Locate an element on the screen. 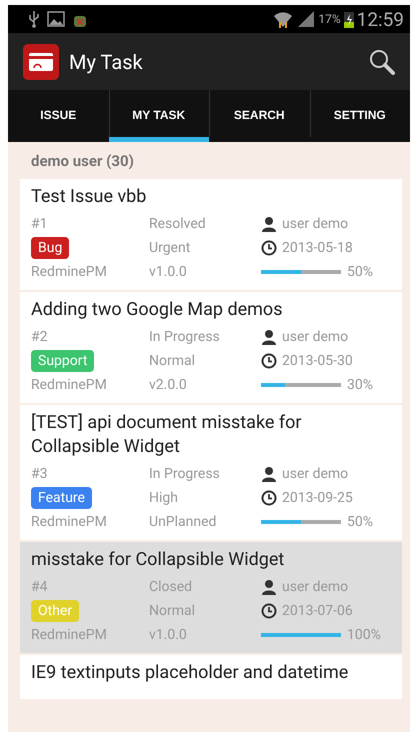 The image size is (414, 732). issue-item: Test Issue vbb #1 Resolved user demo Bug Urgent 2013-05-18 RedminePM v1.0.0 50% is located at coordinates (211, 234).